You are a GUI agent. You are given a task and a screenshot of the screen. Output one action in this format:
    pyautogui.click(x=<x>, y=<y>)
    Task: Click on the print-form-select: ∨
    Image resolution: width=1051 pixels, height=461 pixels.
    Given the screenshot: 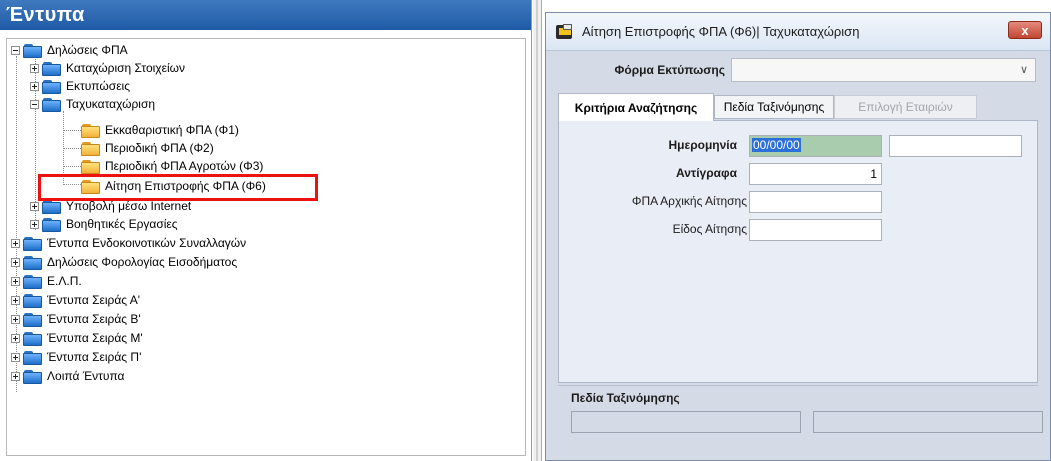 What is the action you would take?
    pyautogui.click(x=883, y=70)
    